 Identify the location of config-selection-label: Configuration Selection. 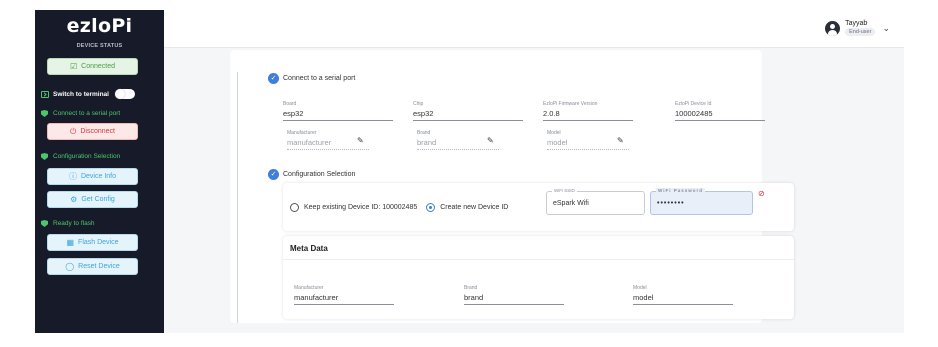
(87, 156).